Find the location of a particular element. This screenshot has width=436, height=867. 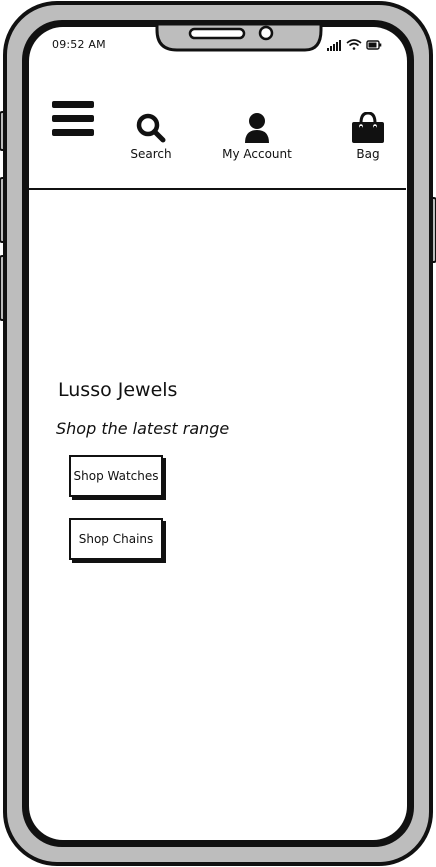

bag-label: Bag is located at coordinates (368, 154).